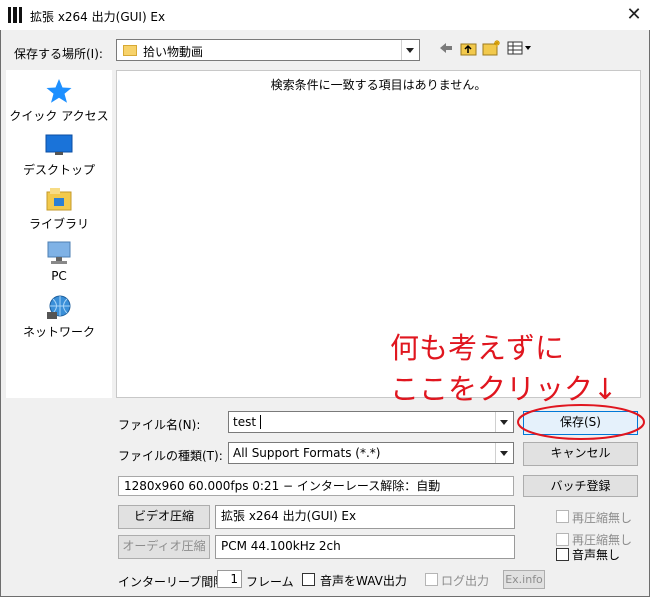 The image size is (650, 597). What do you see at coordinates (59, 253) in the screenshot?
I see `pc-icon` at bounding box center [59, 253].